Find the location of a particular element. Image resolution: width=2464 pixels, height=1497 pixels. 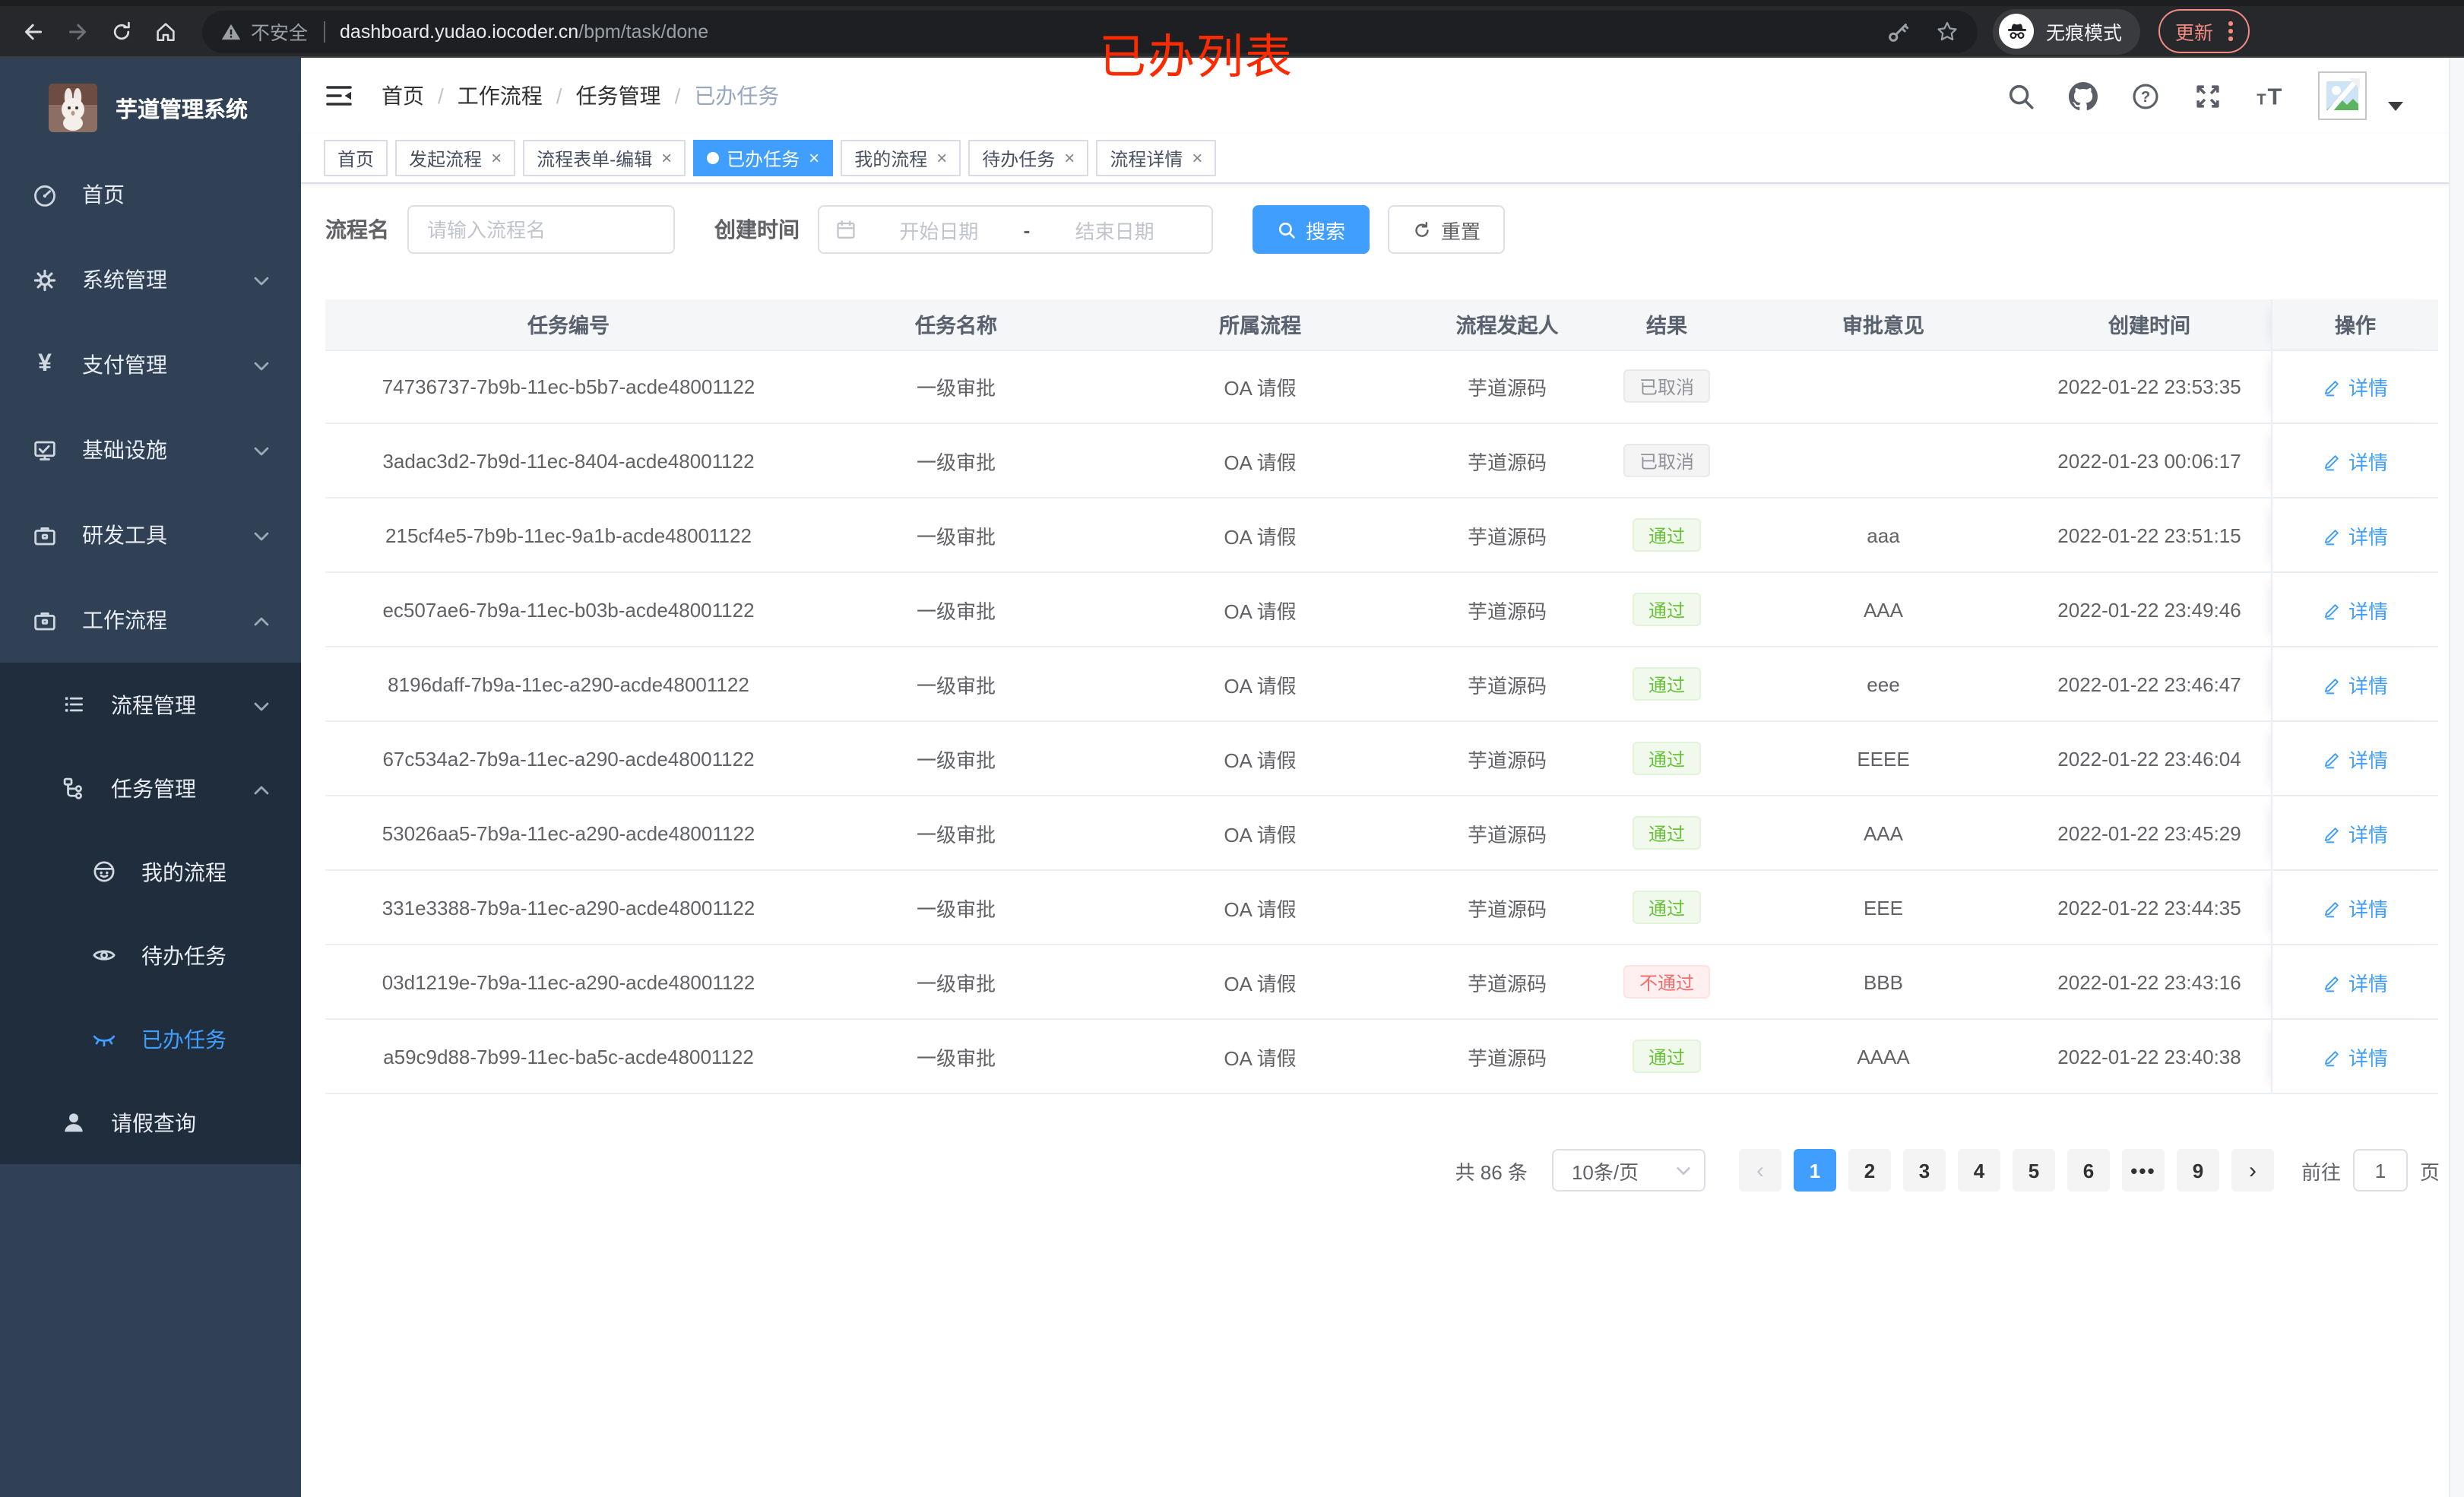

column-header-4: 流程发起人 is located at coordinates (1507, 324).